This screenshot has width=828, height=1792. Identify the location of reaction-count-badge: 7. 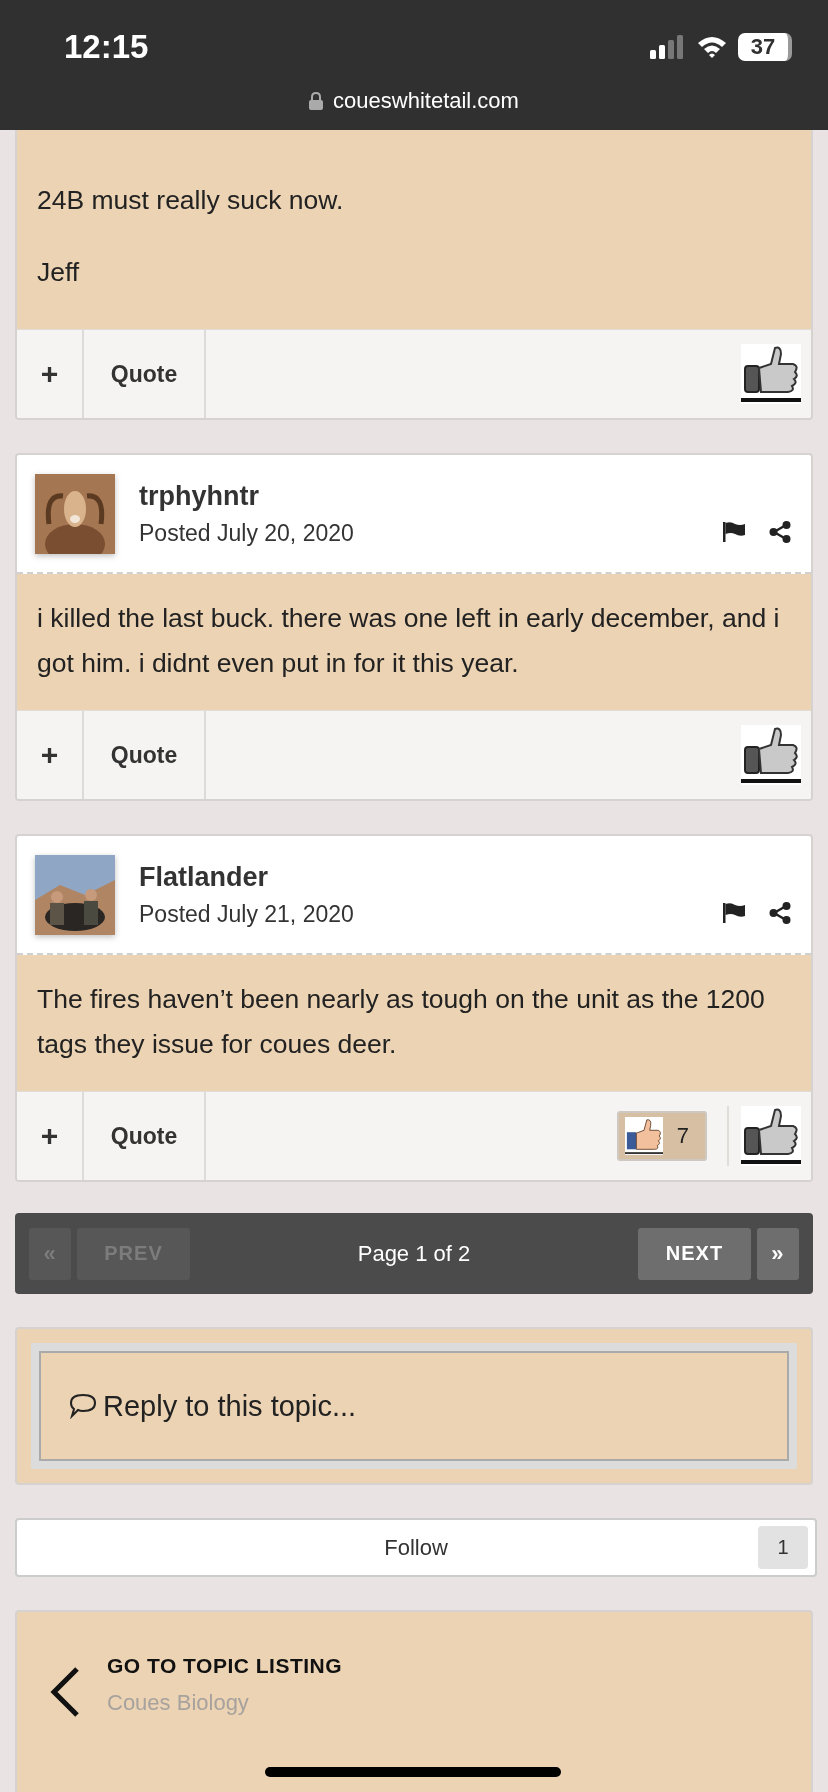
(661, 1136).